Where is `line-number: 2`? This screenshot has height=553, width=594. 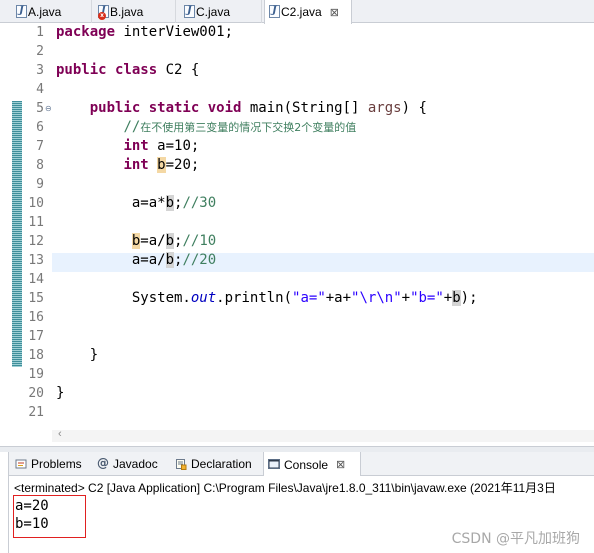
line-number: 2 is located at coordinates (40, 51).